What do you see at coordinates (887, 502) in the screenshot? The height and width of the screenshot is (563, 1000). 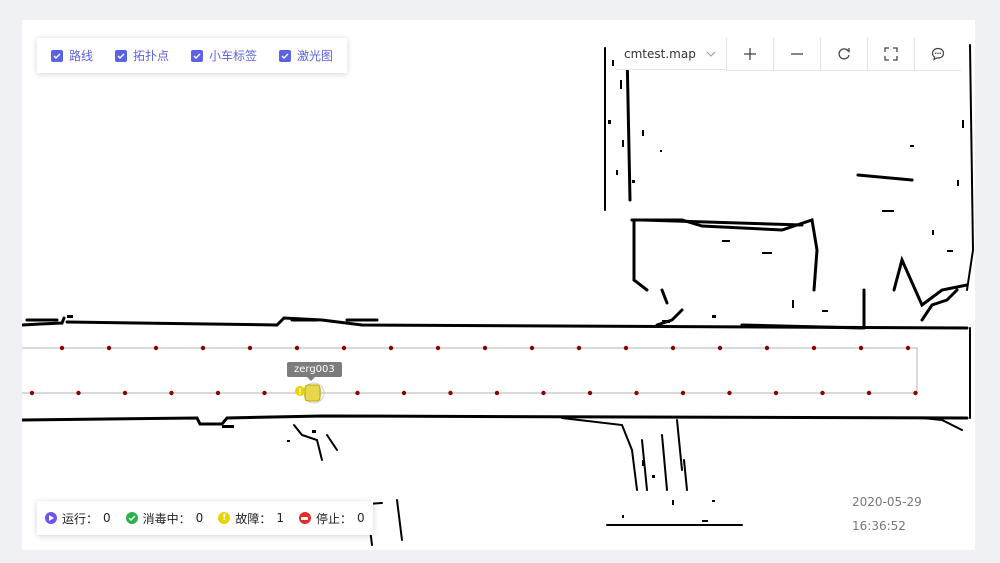 I see `date-text: 2020-05-29` at bounding box center [887, 502].